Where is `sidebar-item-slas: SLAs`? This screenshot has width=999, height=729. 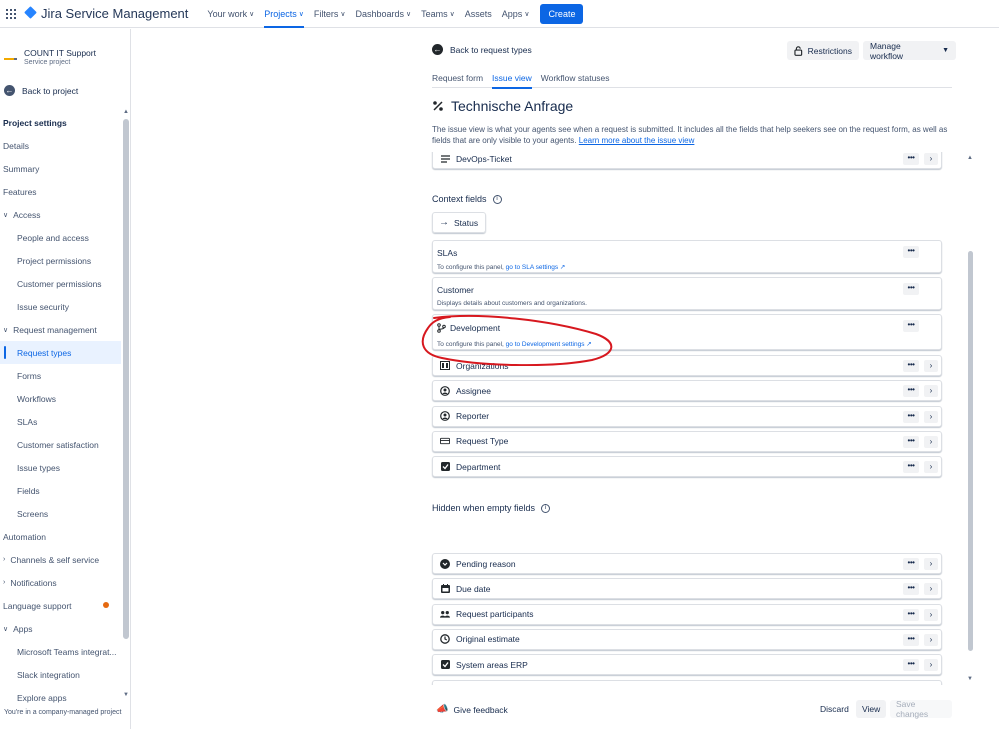
sidebar-item-slas: SLAs is located at coordinates (60, 421).